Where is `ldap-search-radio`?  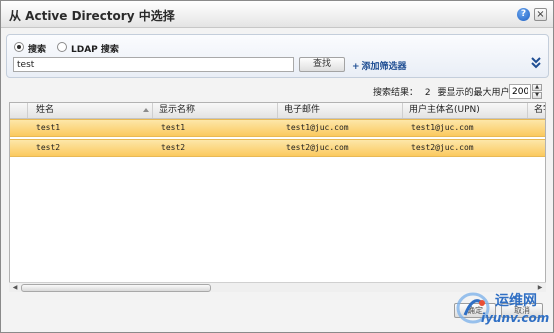 ldap-search-radio is located at coordinates (62, 47).